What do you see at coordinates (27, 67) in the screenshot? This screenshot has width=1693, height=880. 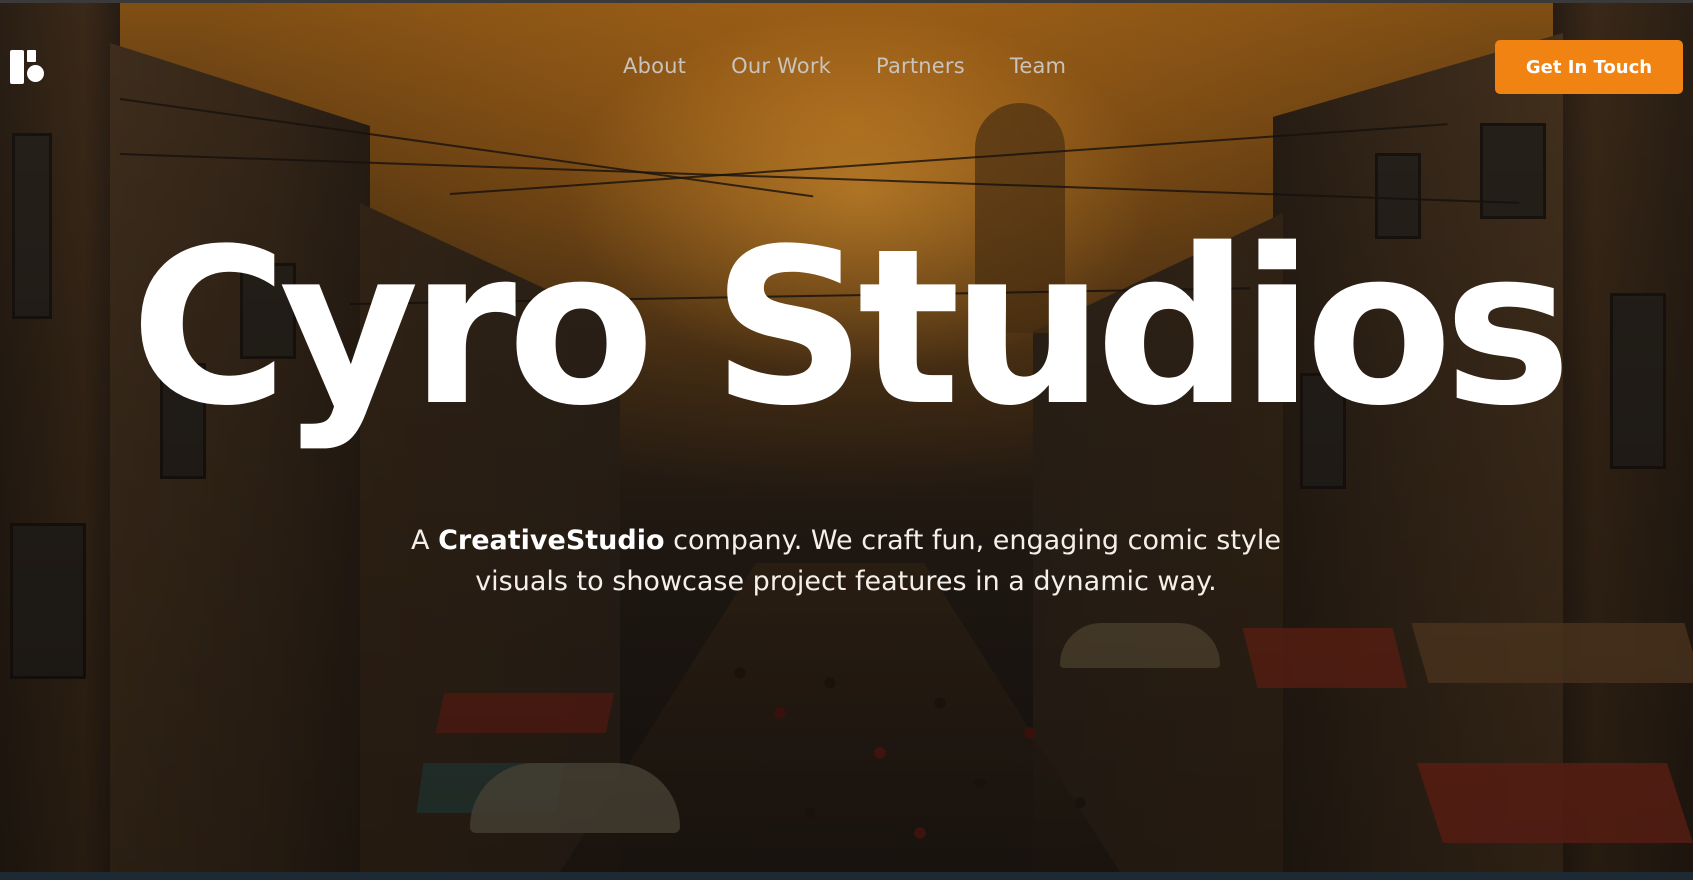 I see `studio-logo-icon` at bounding box center [27, 67].